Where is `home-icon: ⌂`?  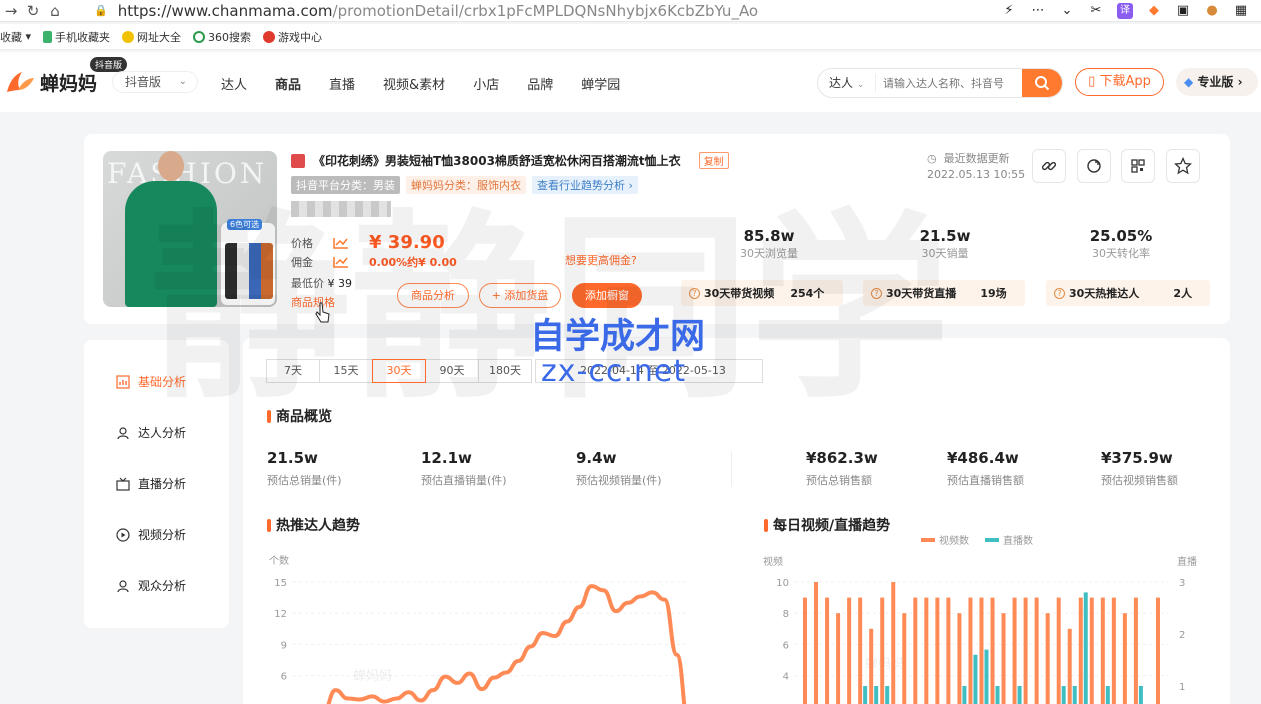 home-icon: ⌂ is located at coordinates (55, 11).